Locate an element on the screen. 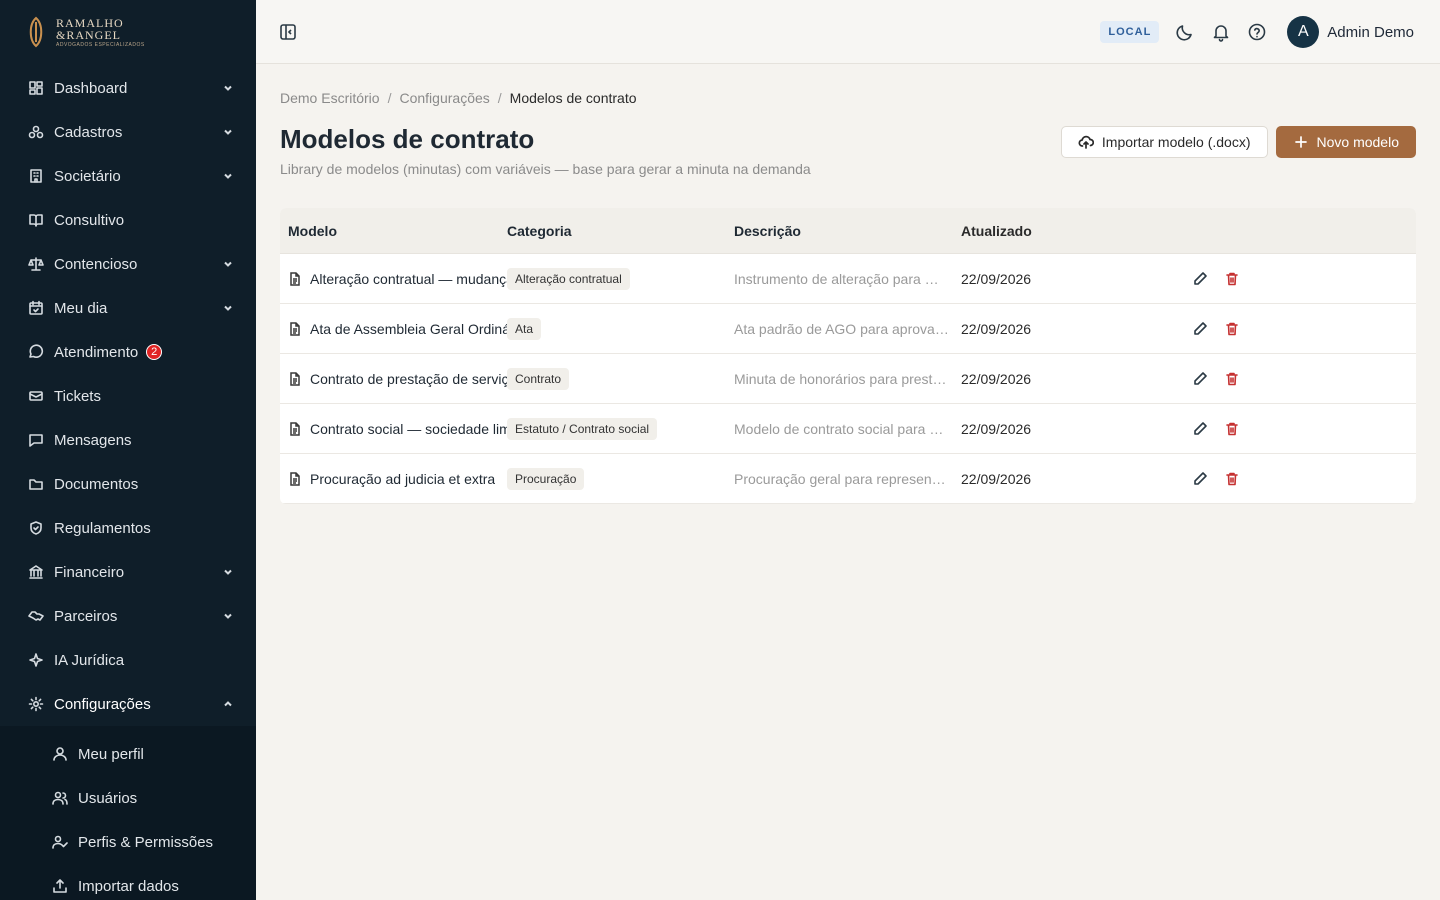 This screenshot has height=900, width=1440. sidebar-item-consultivo: Consultivo is located at coordinates (128, 220).